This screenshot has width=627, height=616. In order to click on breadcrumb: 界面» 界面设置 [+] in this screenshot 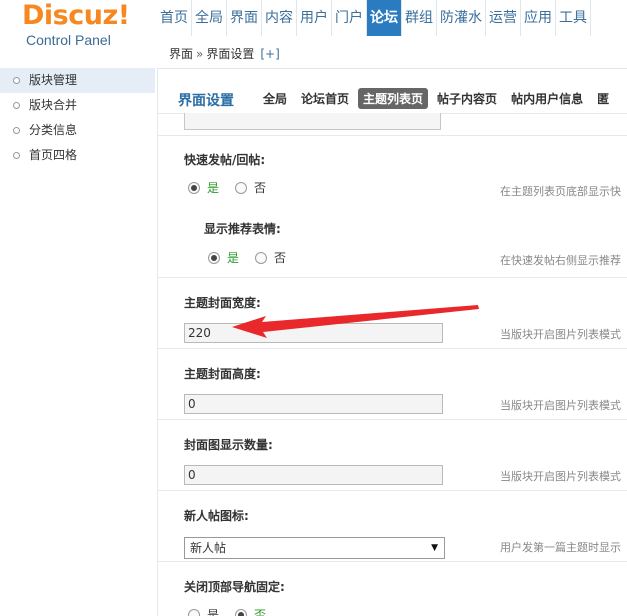, I will do `click(224, 53)`.